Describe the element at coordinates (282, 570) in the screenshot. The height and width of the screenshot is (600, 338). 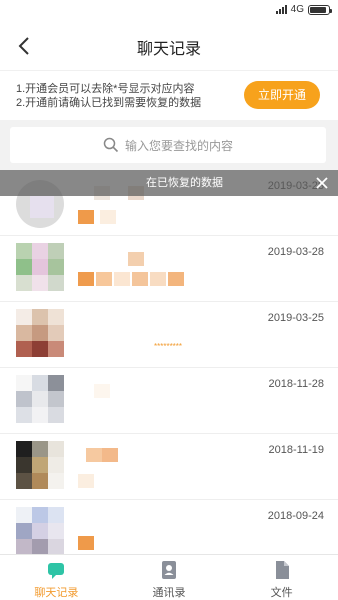
I see `file-icon` at that location.